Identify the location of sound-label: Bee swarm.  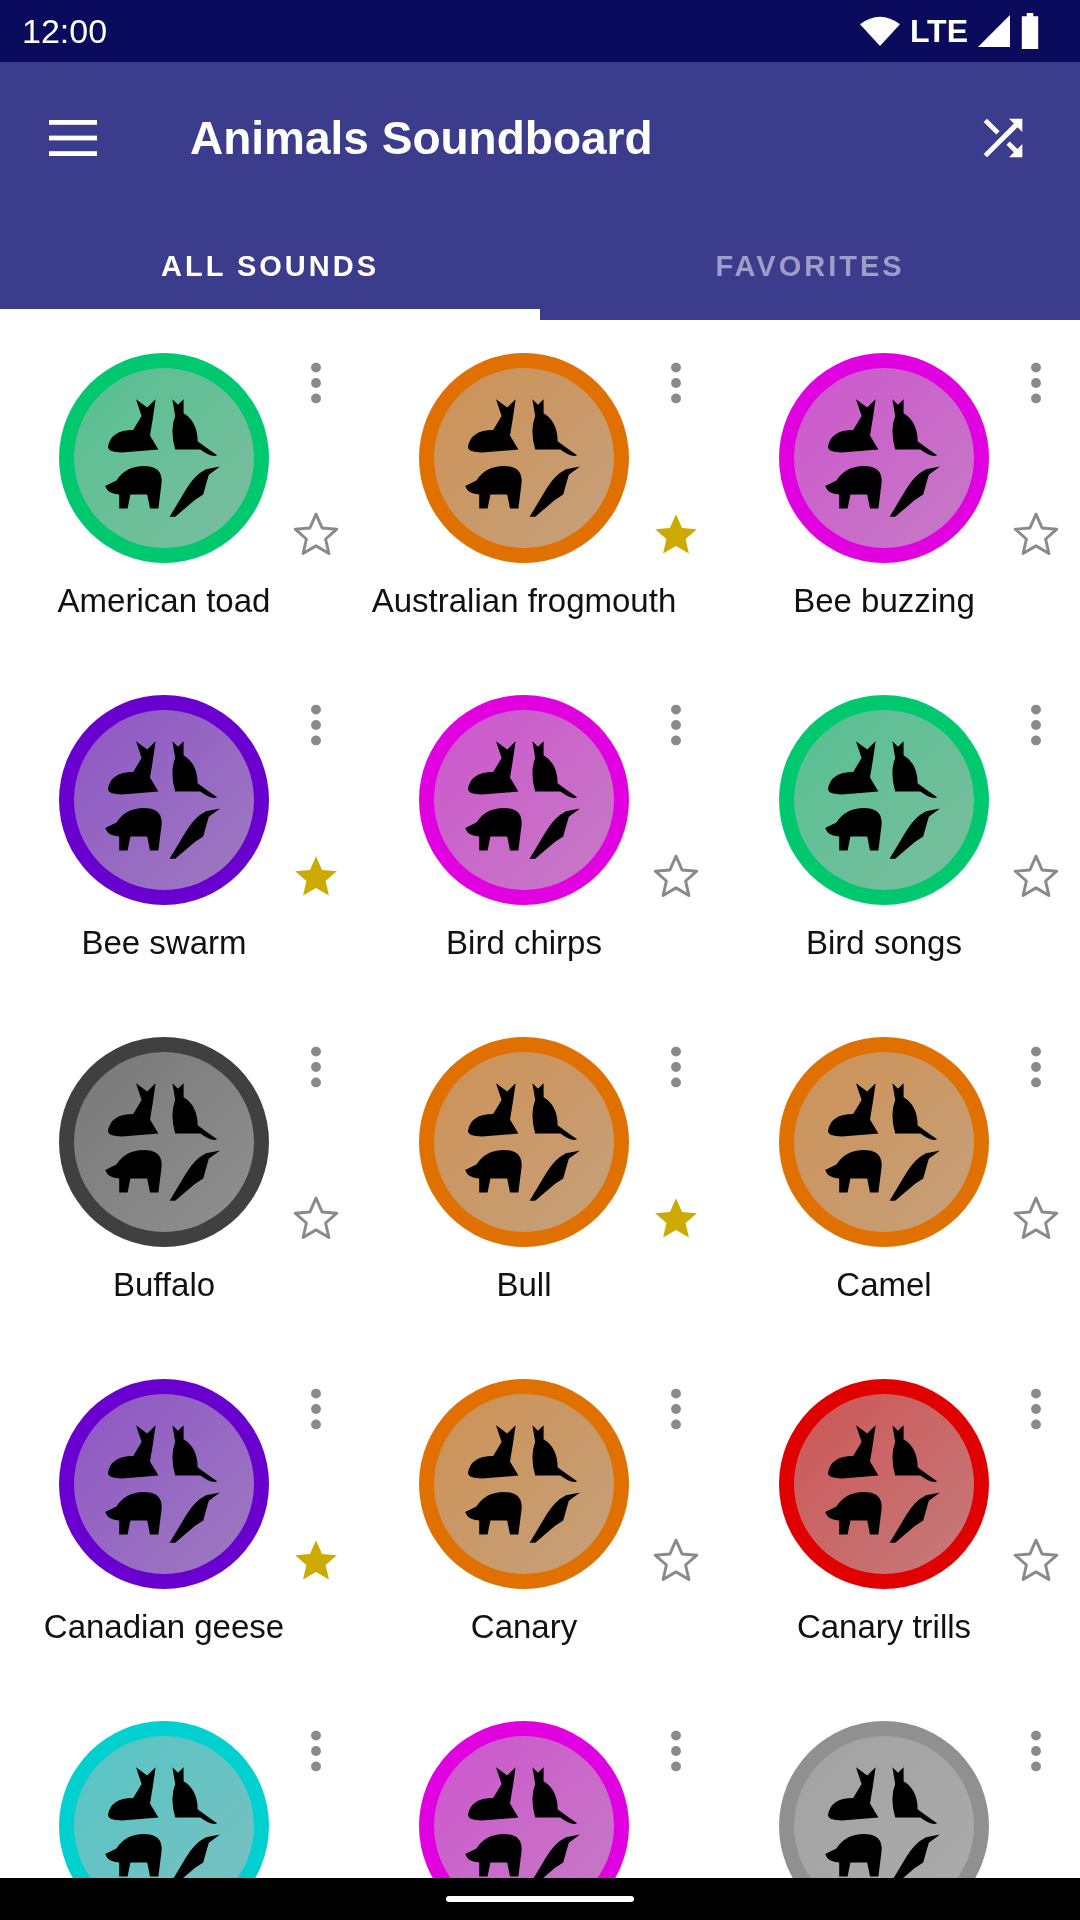
(164, 943).